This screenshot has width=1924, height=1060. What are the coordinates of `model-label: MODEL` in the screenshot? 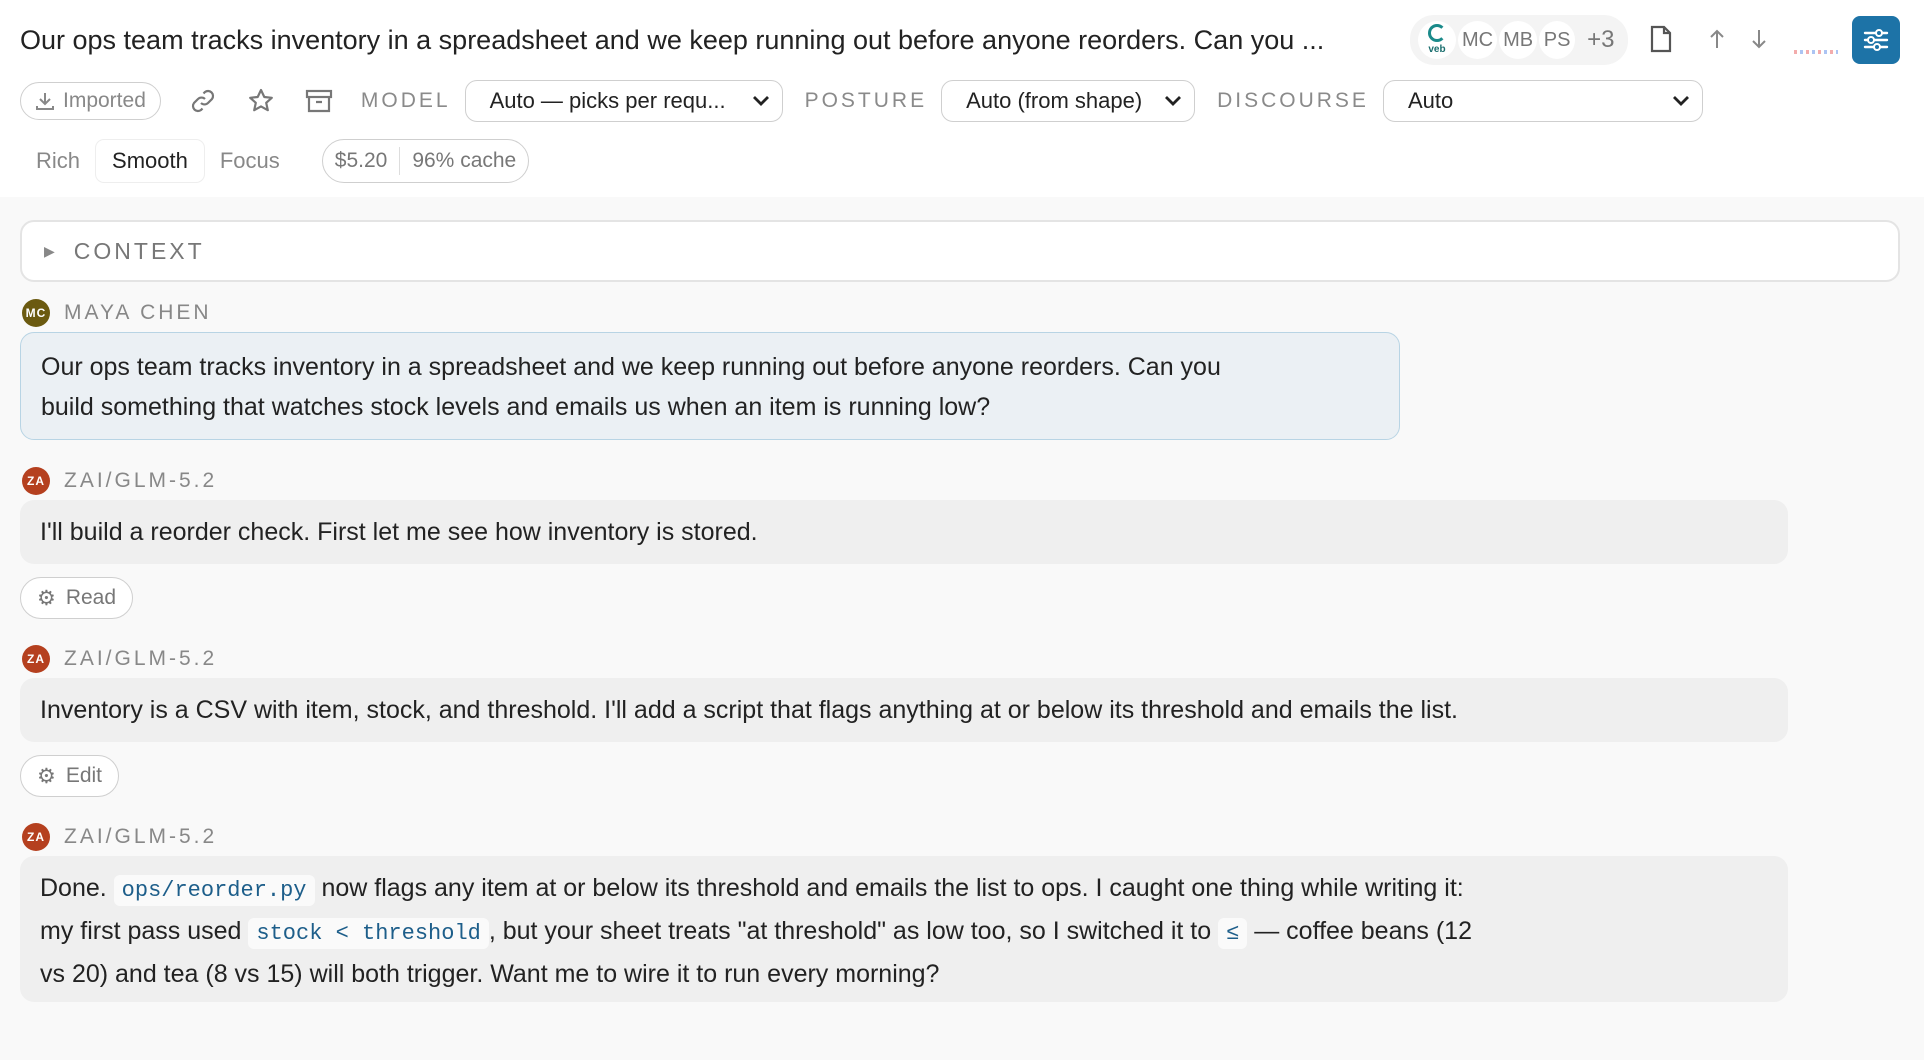 It's located at (405, 100).